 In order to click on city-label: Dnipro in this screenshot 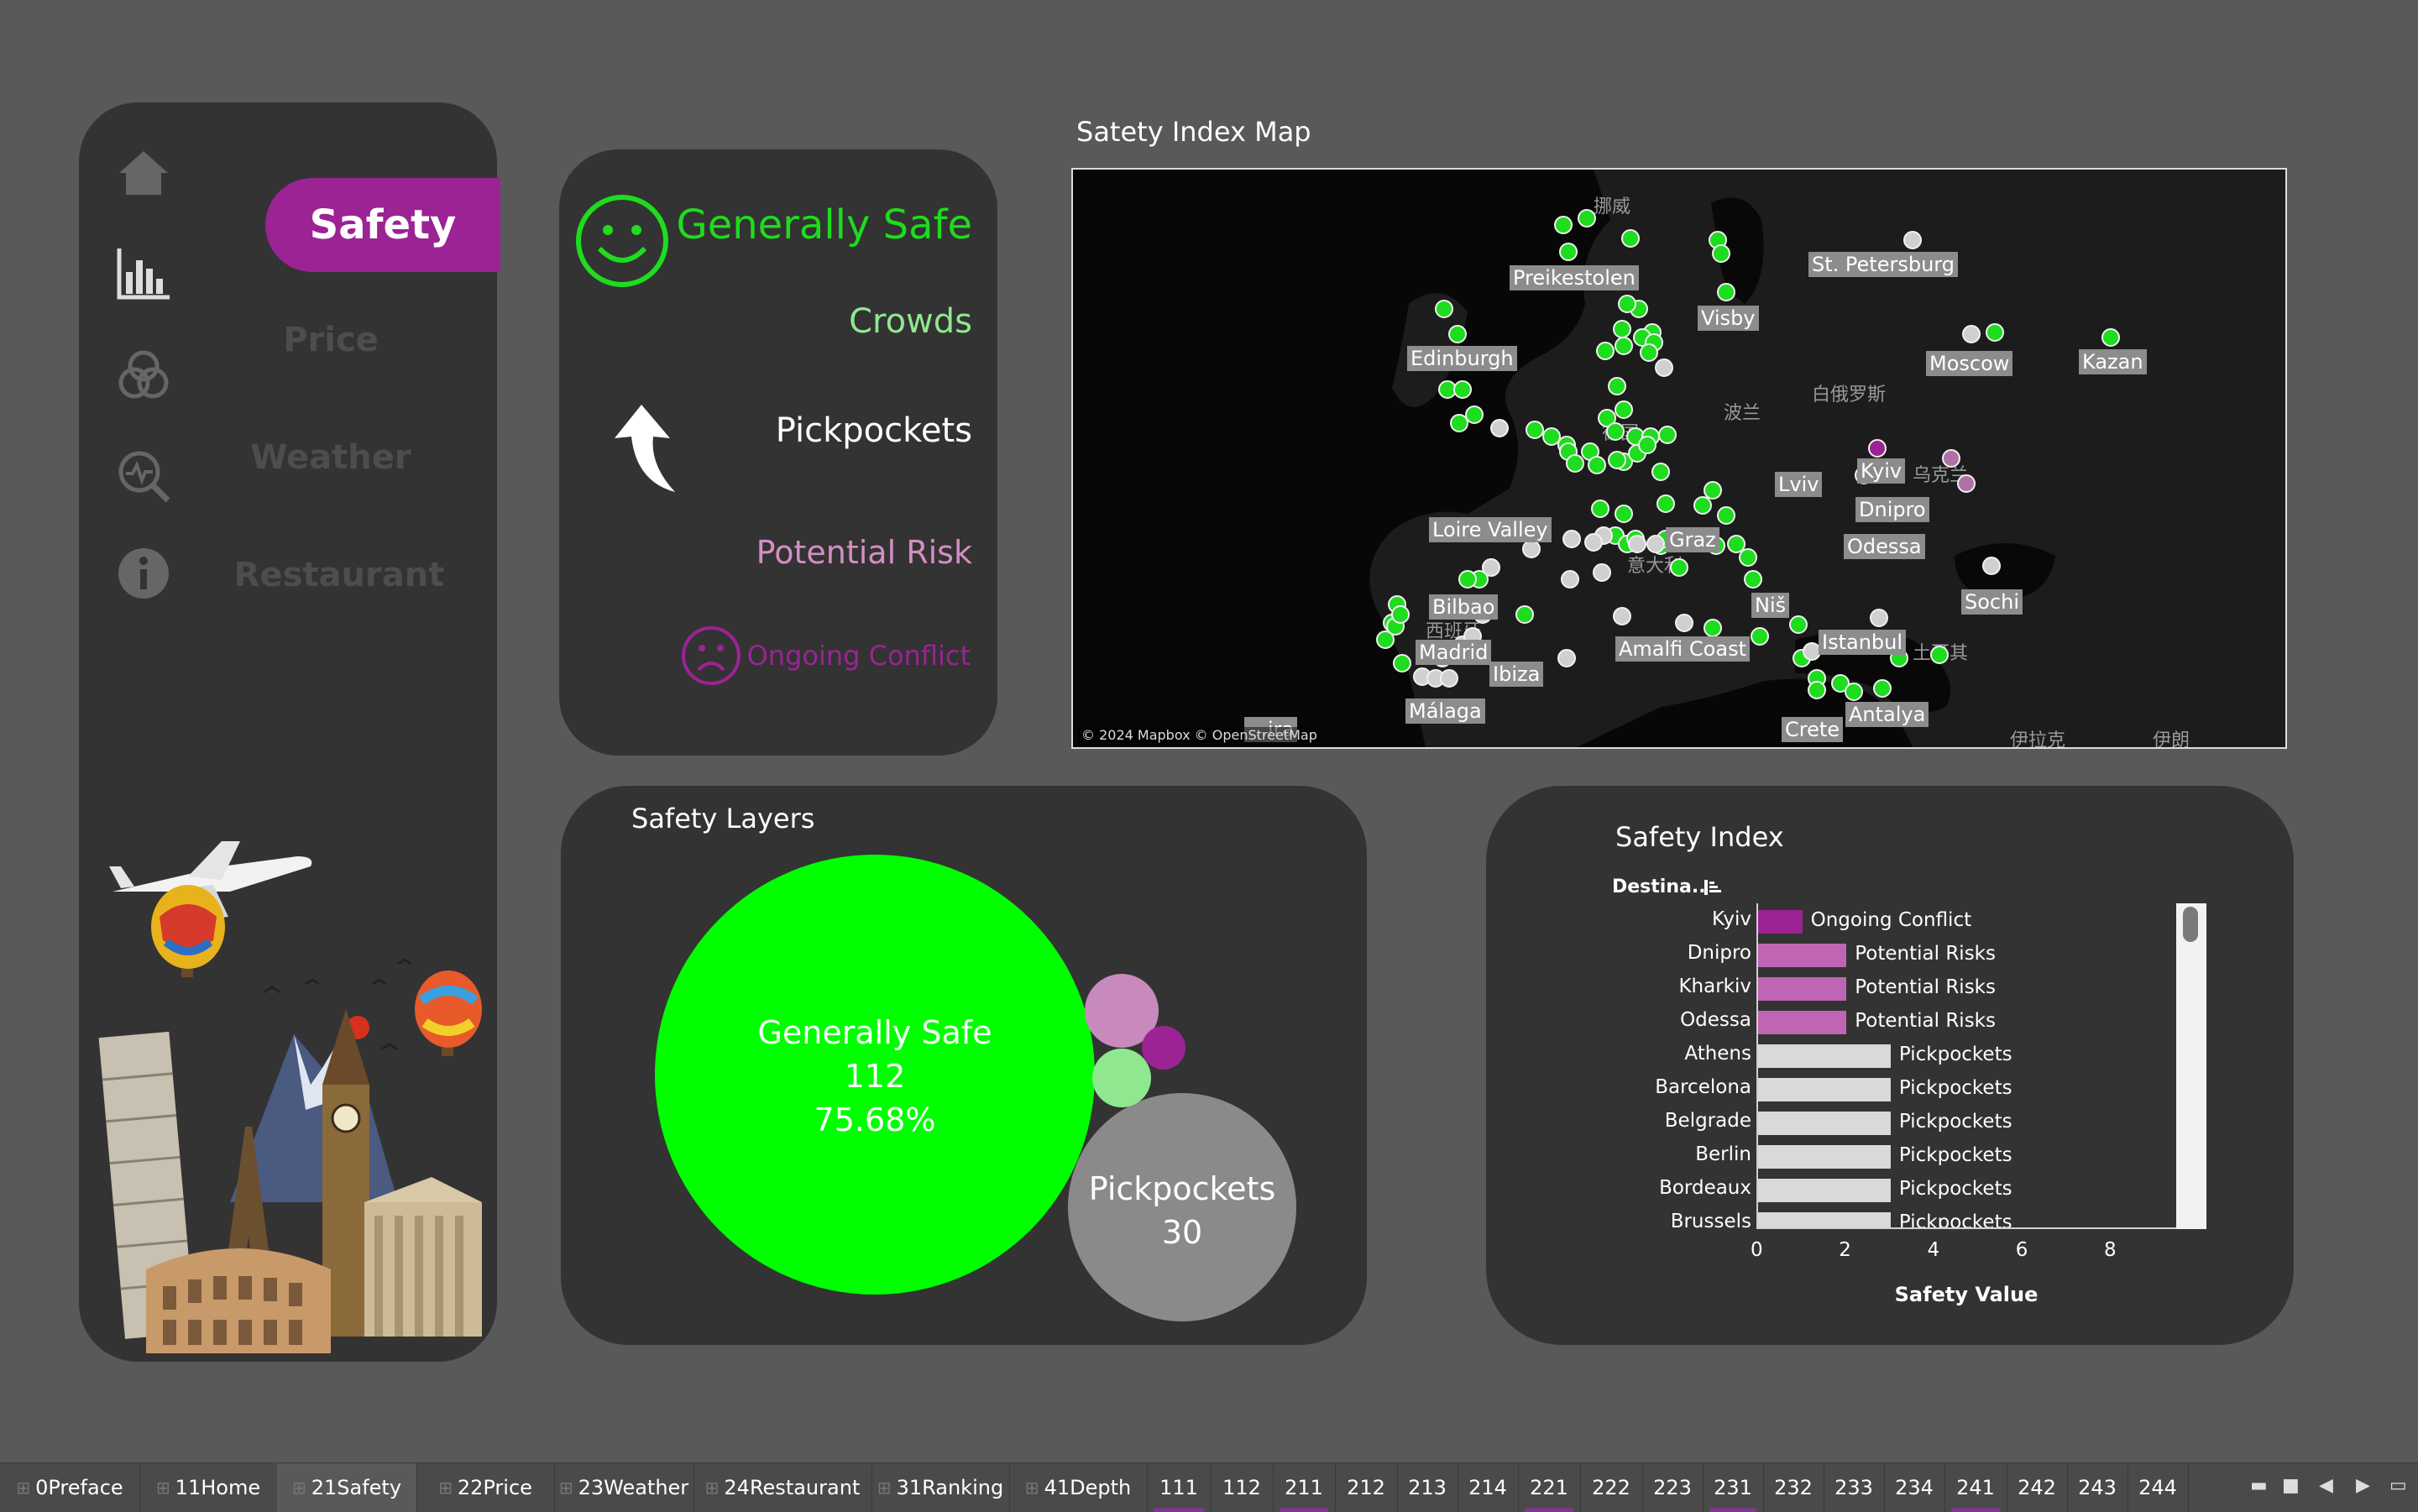, I will do `click(1892, 509)`.